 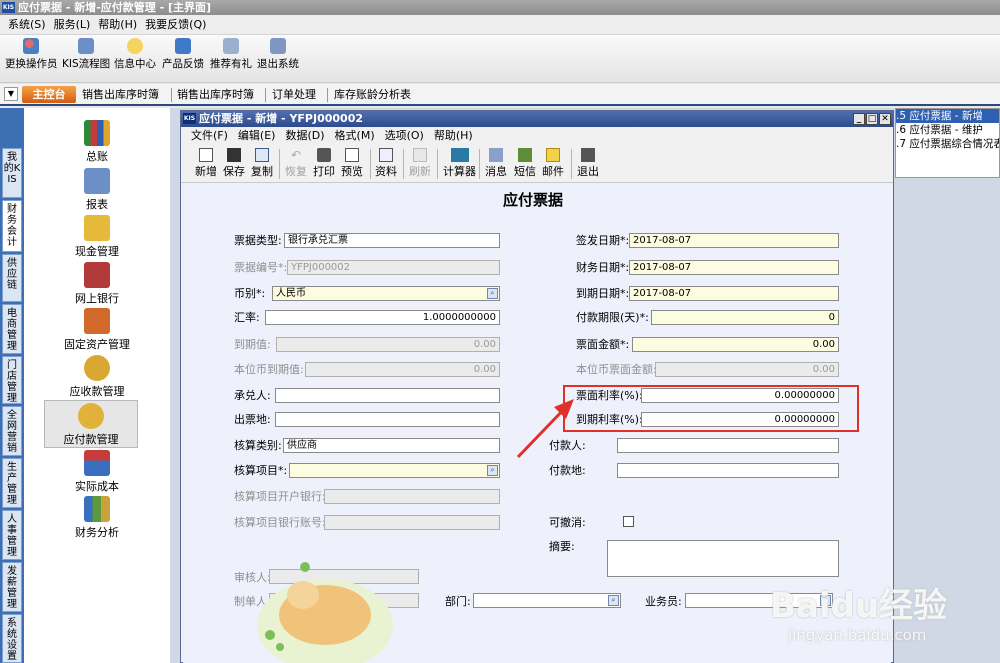 What do you see at coordinates (97, 518) in the screenshot?
I see `side-item-financial-analysis: 财务分析` at bounding box center [97, 518].